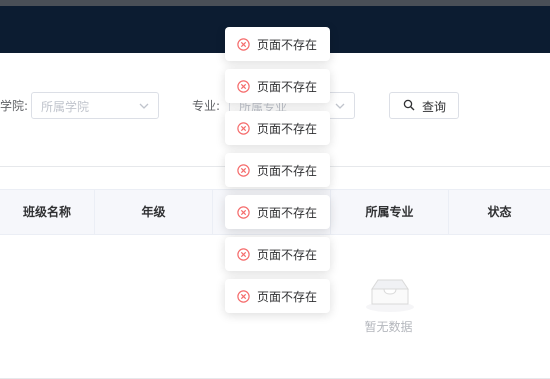 The height and width of the screenshot is (379, 550). Describe the element at coordinates (65, 107) in the screenshot. I see `college-placeholder: 所属学院` at that location.